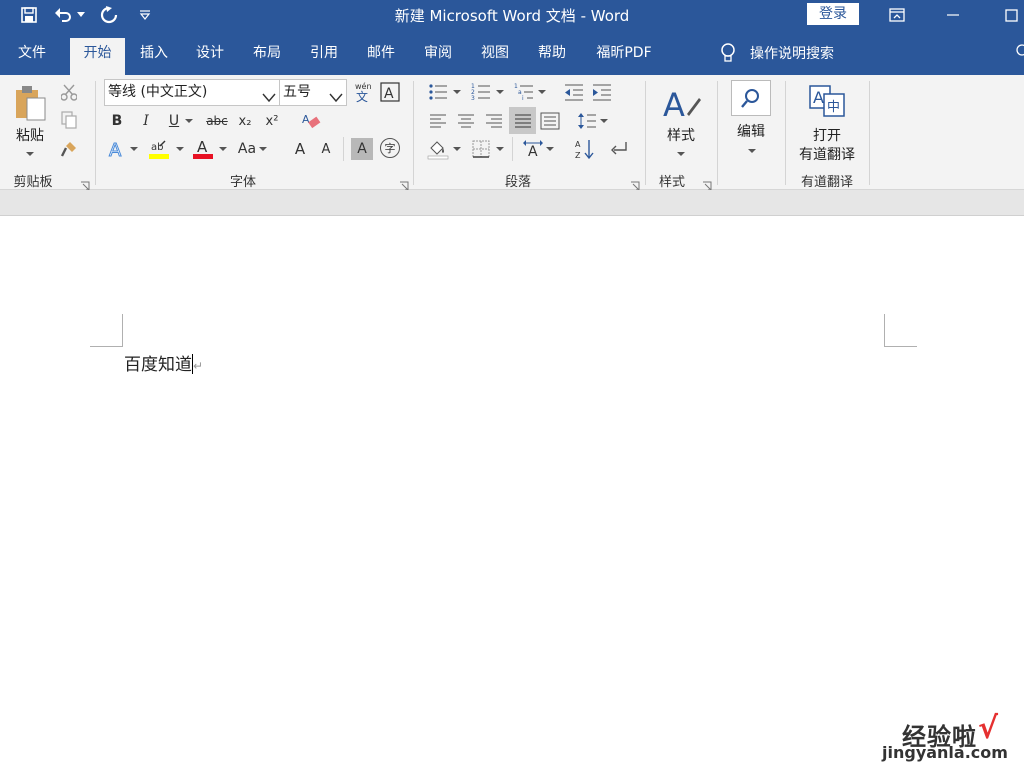 This screenshot has width=1024, height=768. What do you see at coordinates (752, 151) in the screenshot?
I see `editing-dropdown-icon` at bounding box center [752, 151].